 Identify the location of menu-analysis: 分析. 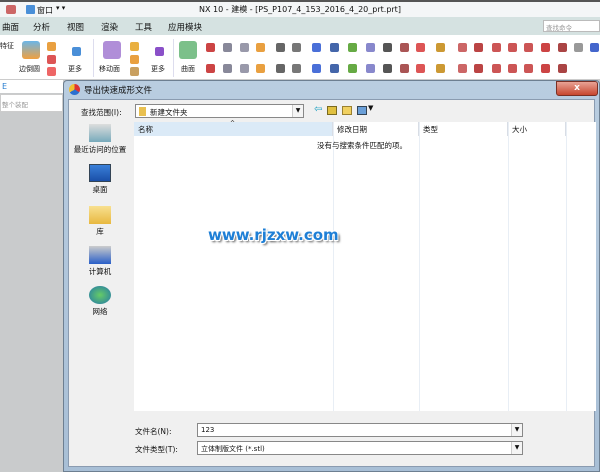
(41, 27).